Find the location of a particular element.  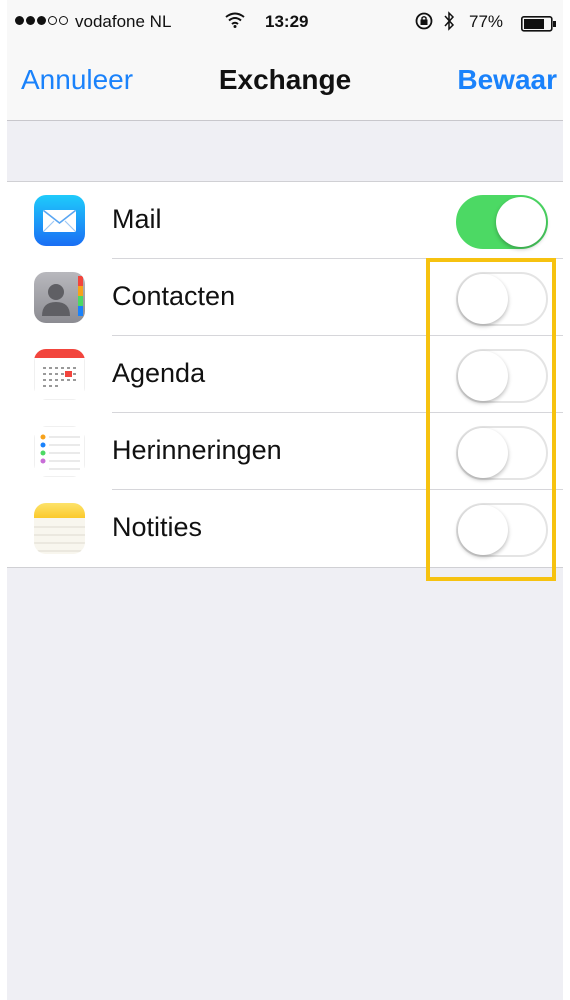

calendar-icon is located at coordinates (59, 374).